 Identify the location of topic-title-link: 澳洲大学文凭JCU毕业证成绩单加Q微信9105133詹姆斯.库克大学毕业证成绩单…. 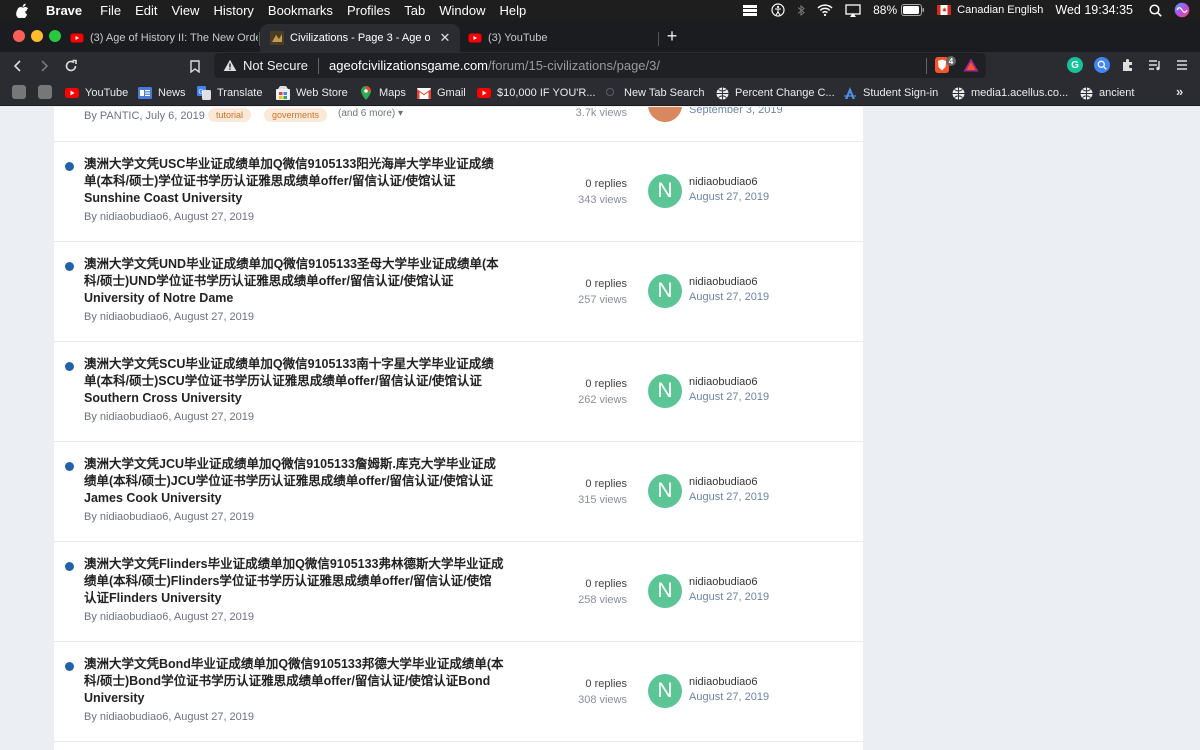
(294, 481).